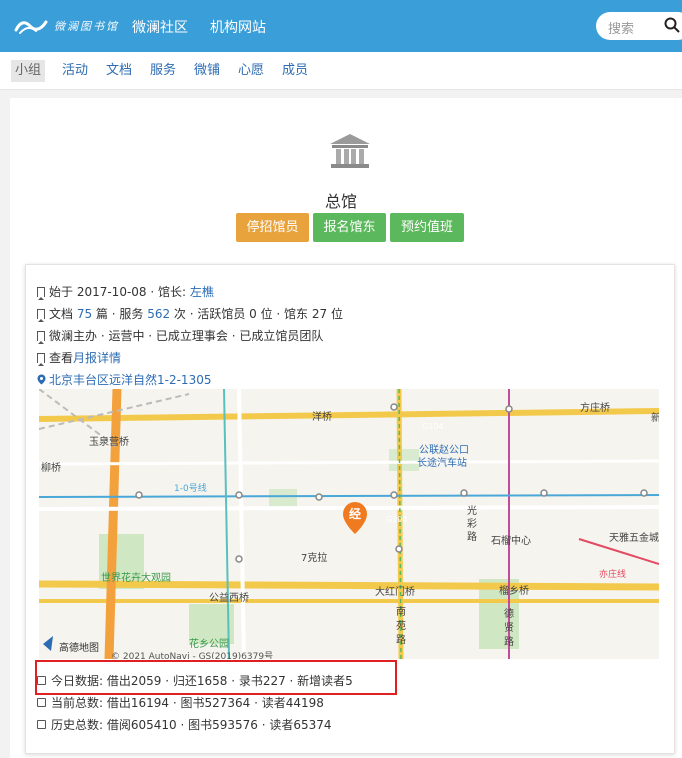 Image resolution: width=682 pixels, height=758 pixels. Describe the element at coordinates (209, 643) in the screenshot. I see `svg-text: 花乡公园` at that location.